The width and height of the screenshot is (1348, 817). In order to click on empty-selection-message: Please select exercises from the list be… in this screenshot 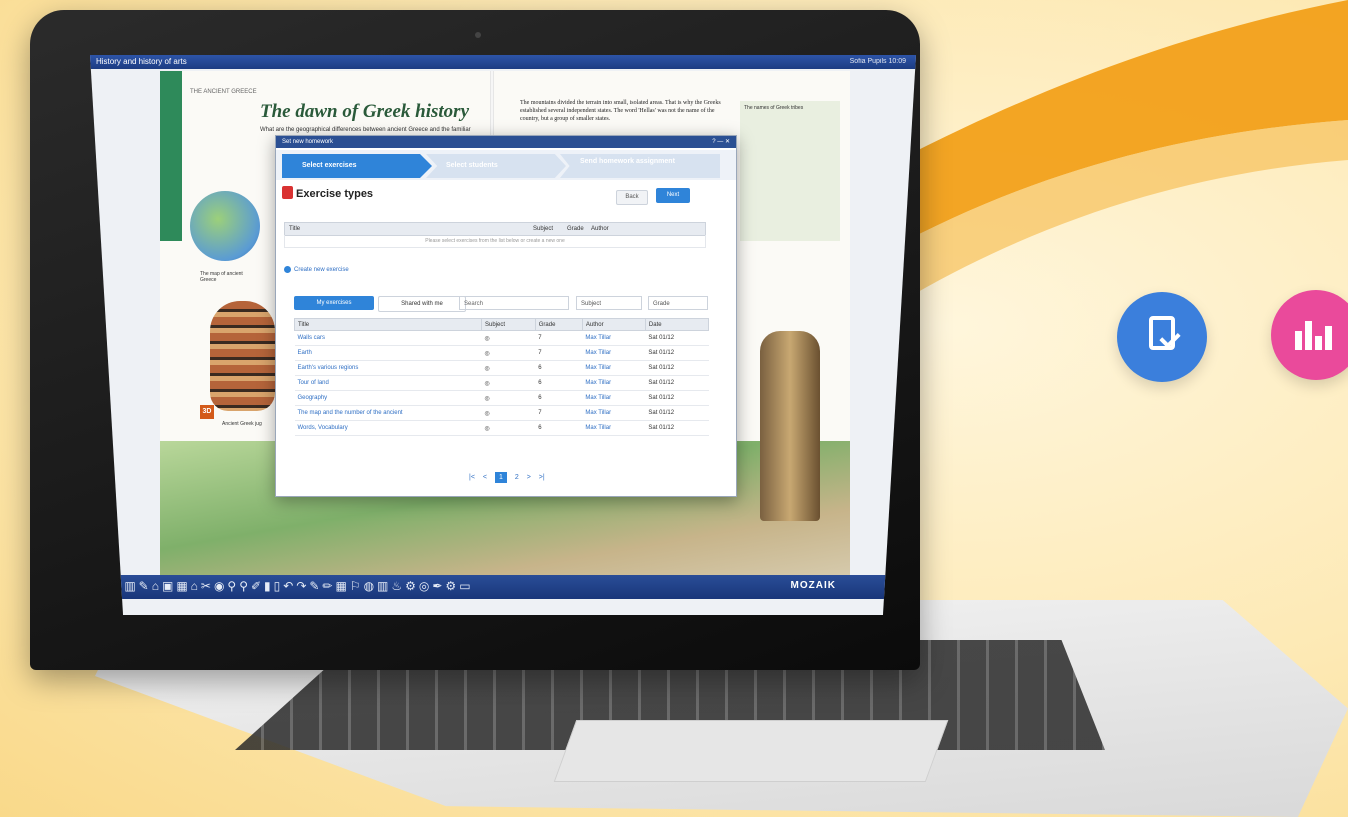, I will do `click(495, 241)`.